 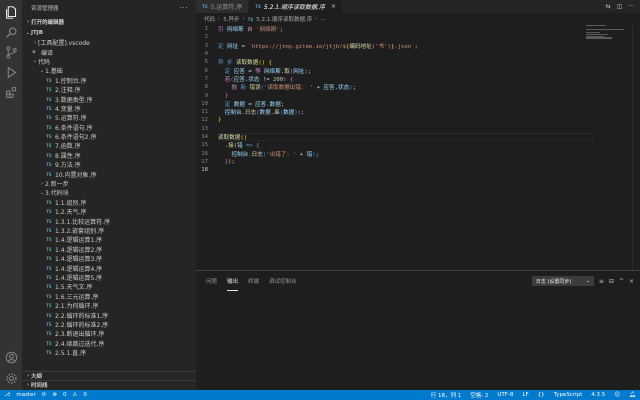 What do you see at coordinates (109, 305) in the screenshot?
I see `tree-file: TS 2.1.为何循环.序` at bounding box center [109, 305].